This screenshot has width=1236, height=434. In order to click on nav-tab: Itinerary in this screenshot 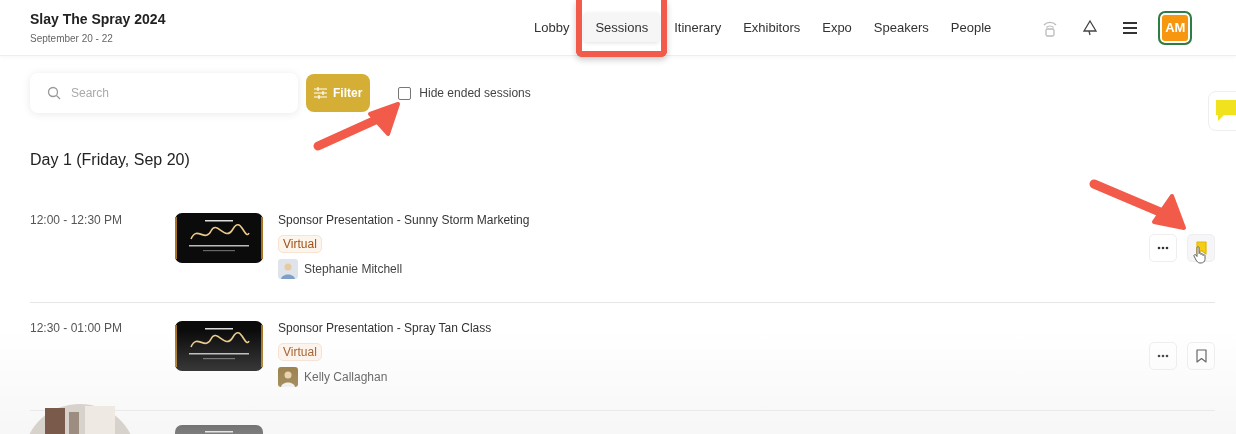, I will do `click(698, 27)`.